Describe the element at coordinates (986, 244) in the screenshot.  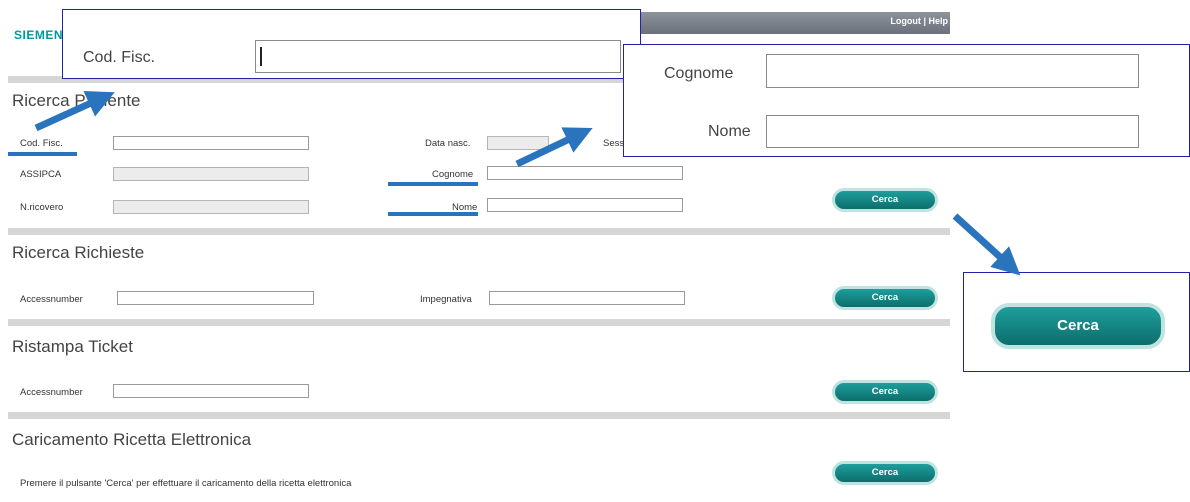
I see `arrow-to-cerca` at that location.